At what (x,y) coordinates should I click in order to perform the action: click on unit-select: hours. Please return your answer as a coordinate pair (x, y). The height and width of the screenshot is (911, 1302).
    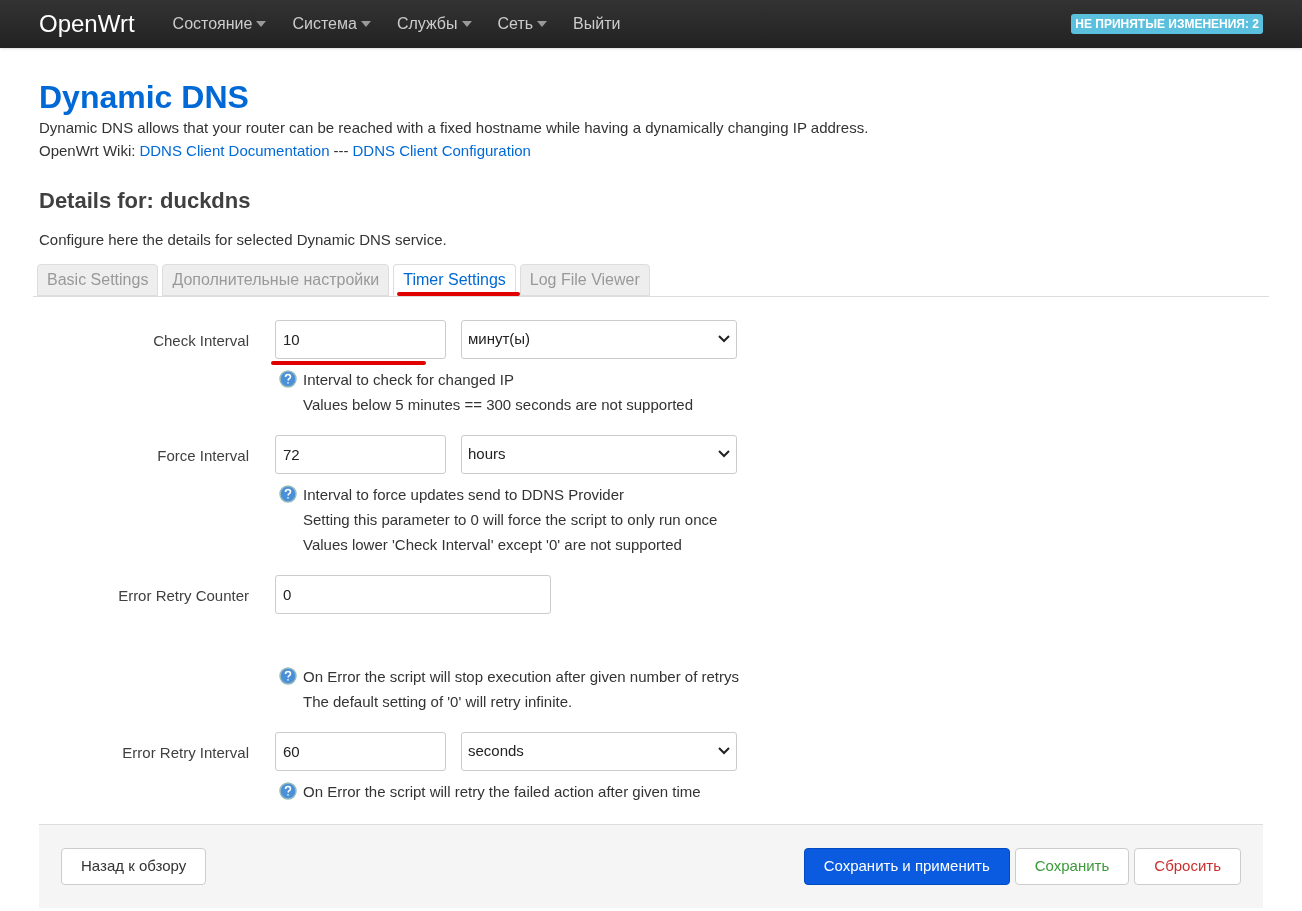
    Looking at the image, I should click on (599, 454).